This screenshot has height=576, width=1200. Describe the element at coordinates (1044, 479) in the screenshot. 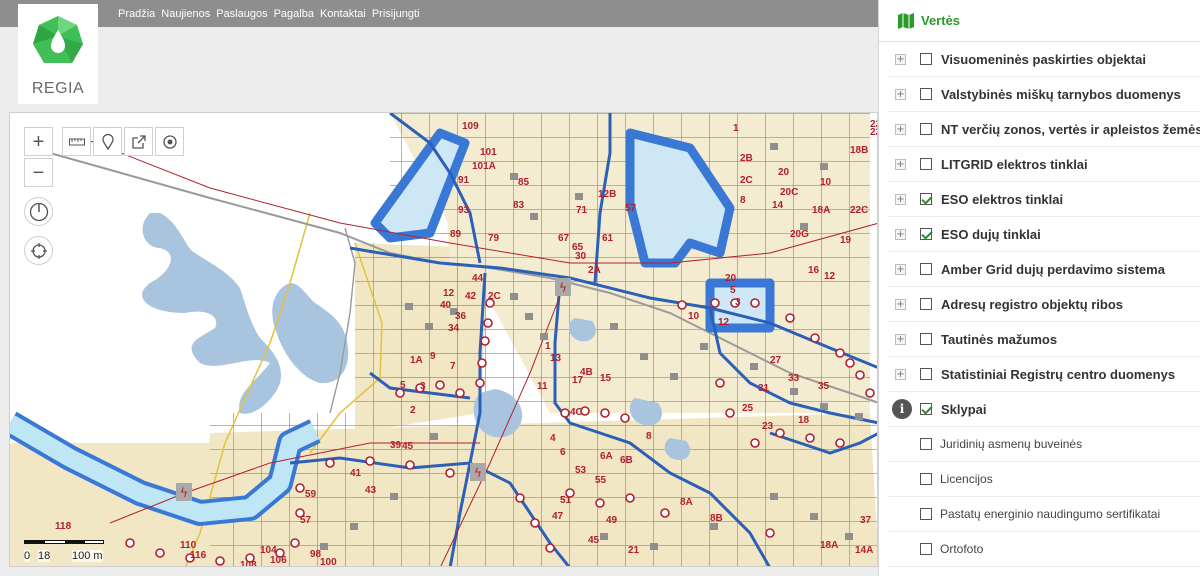

I see `sublayer-row: Licencijos` at that location.